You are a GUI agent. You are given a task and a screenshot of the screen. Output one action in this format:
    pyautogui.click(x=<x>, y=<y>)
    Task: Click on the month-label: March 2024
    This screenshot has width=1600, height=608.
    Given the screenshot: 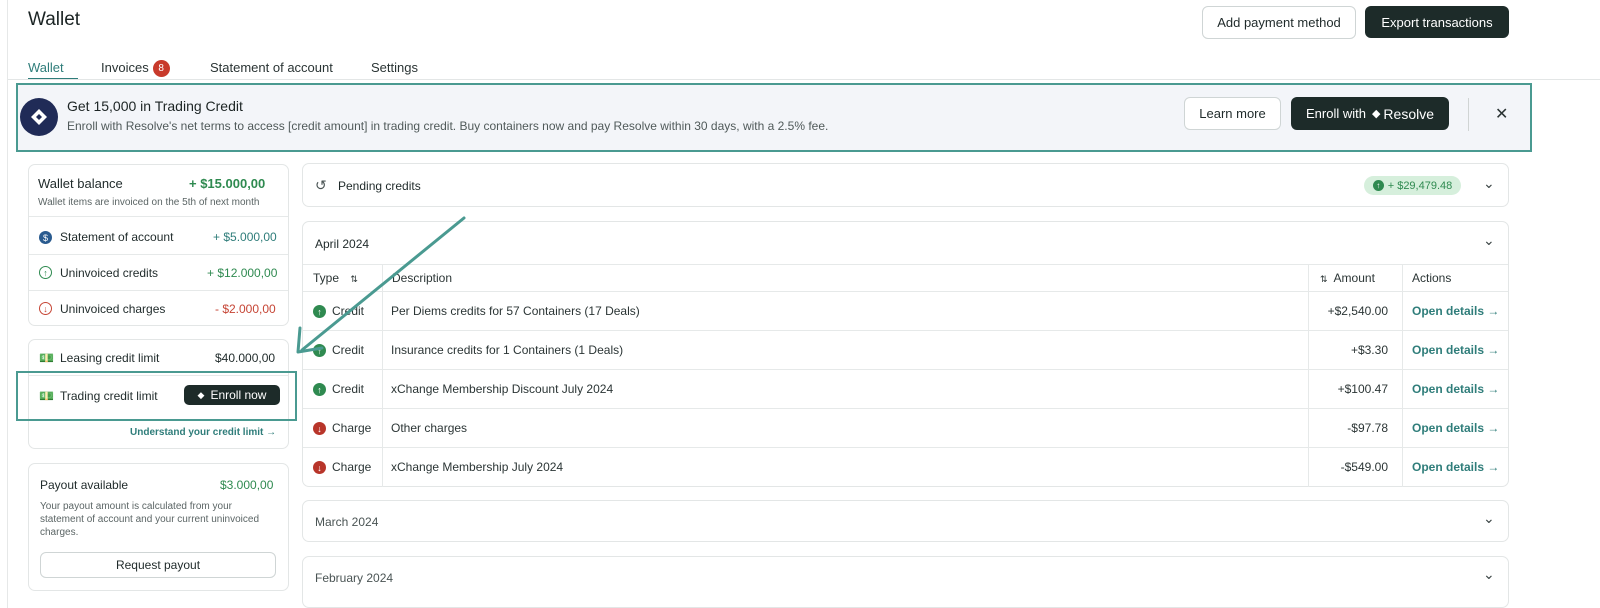 What is the action you would take?
    pyautogui.click(x=347, y=522)
    